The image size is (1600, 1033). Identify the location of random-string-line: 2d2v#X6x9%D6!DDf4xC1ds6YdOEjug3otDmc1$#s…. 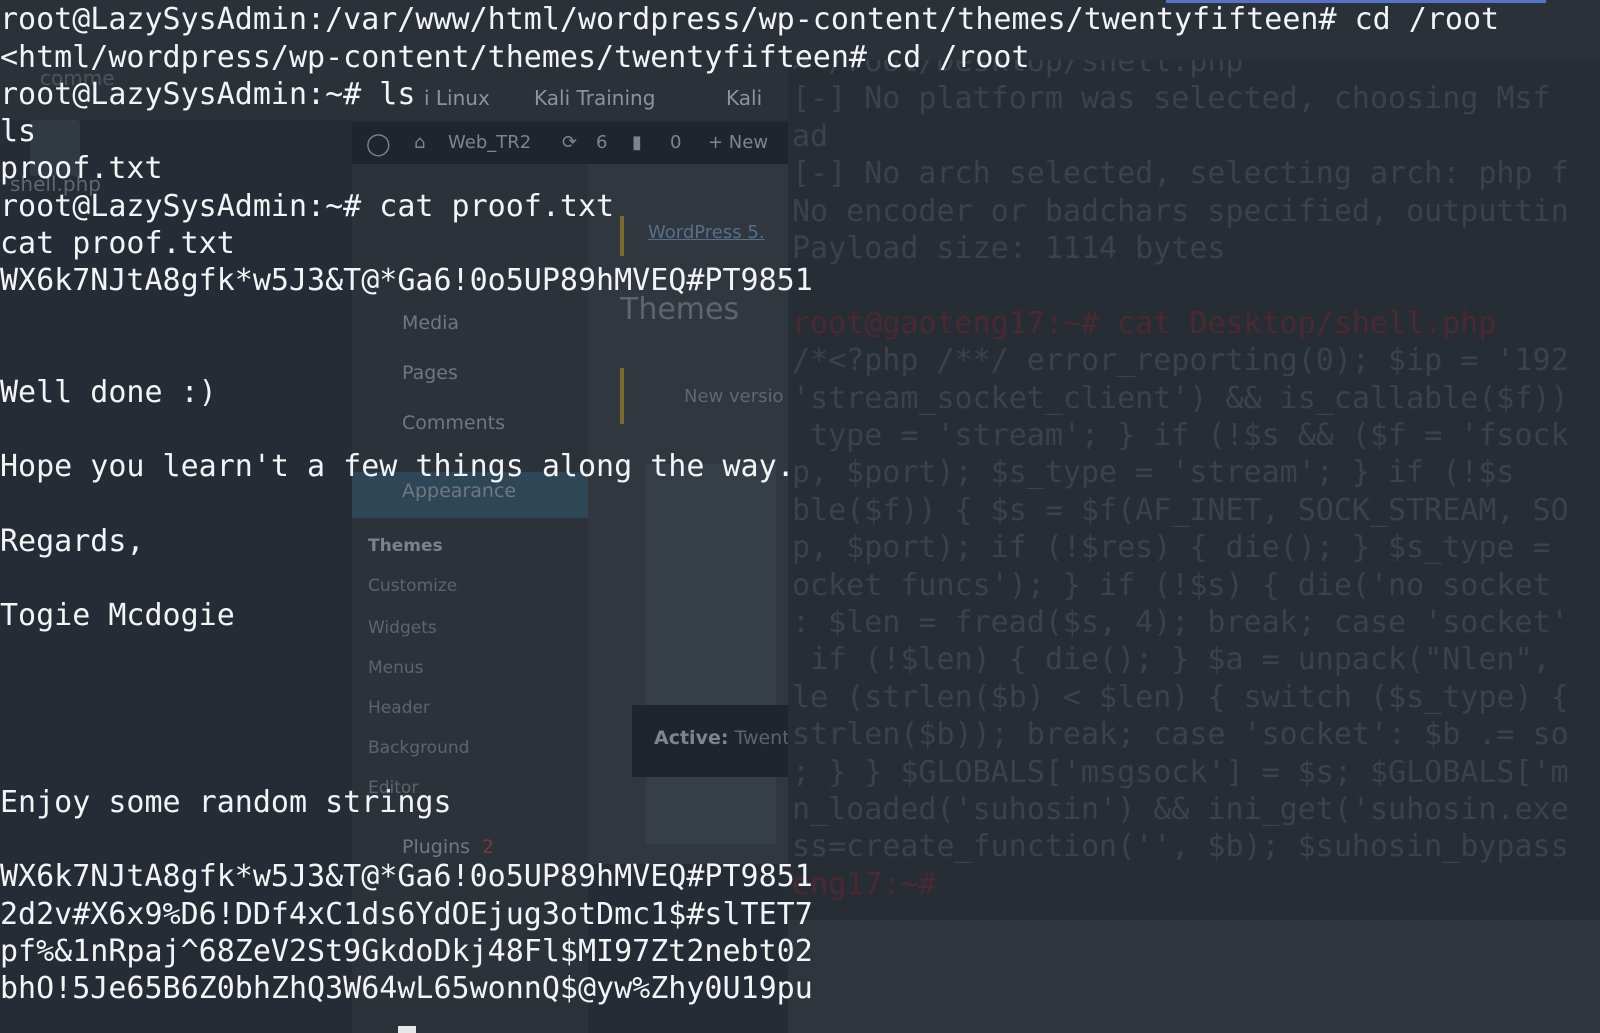
(406, 914).